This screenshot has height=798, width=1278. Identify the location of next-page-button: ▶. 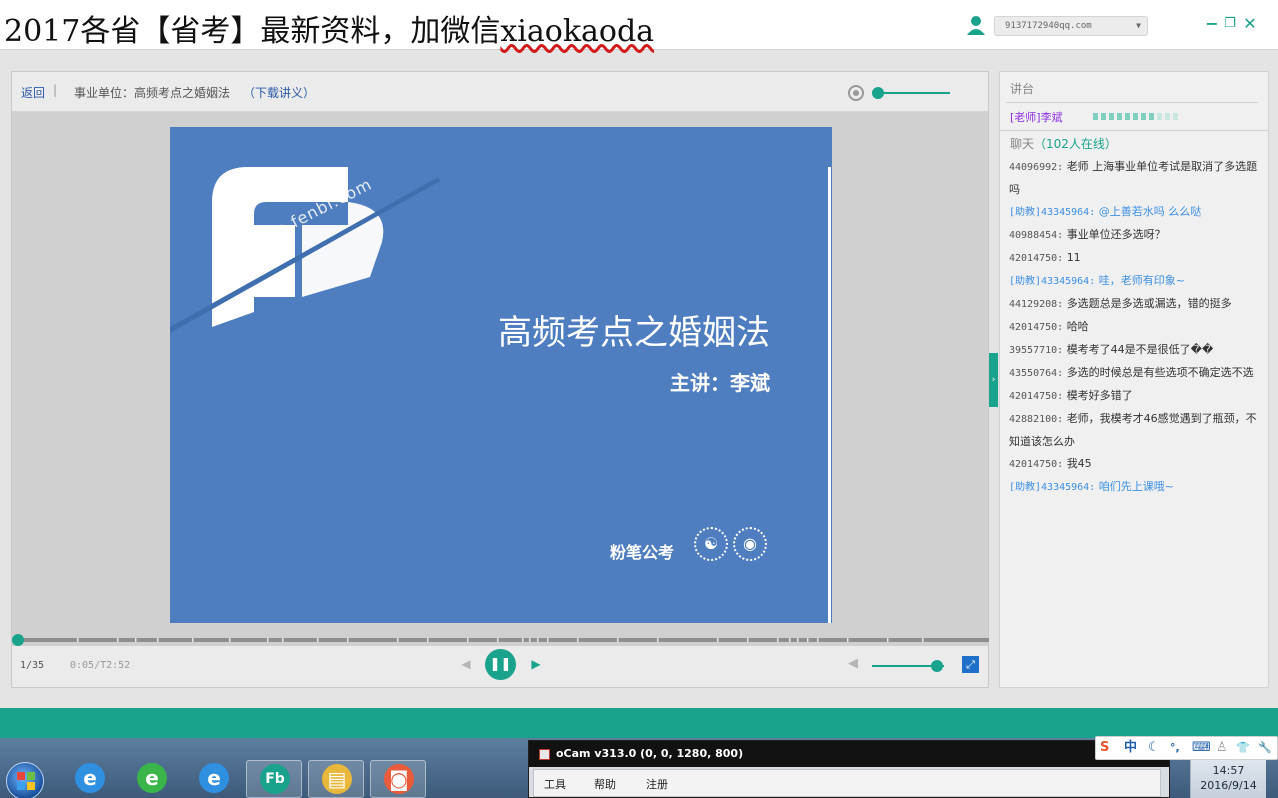
(536, 664).